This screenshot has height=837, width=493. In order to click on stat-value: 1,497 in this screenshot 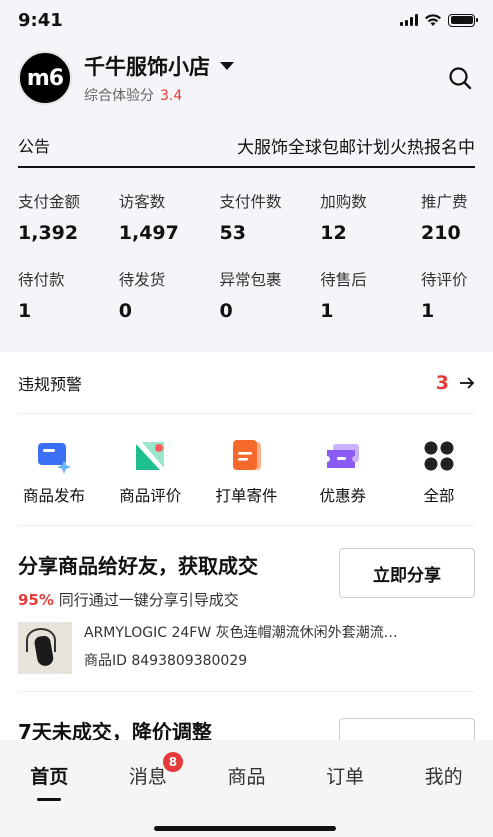, I will do `click(148, 233)`.